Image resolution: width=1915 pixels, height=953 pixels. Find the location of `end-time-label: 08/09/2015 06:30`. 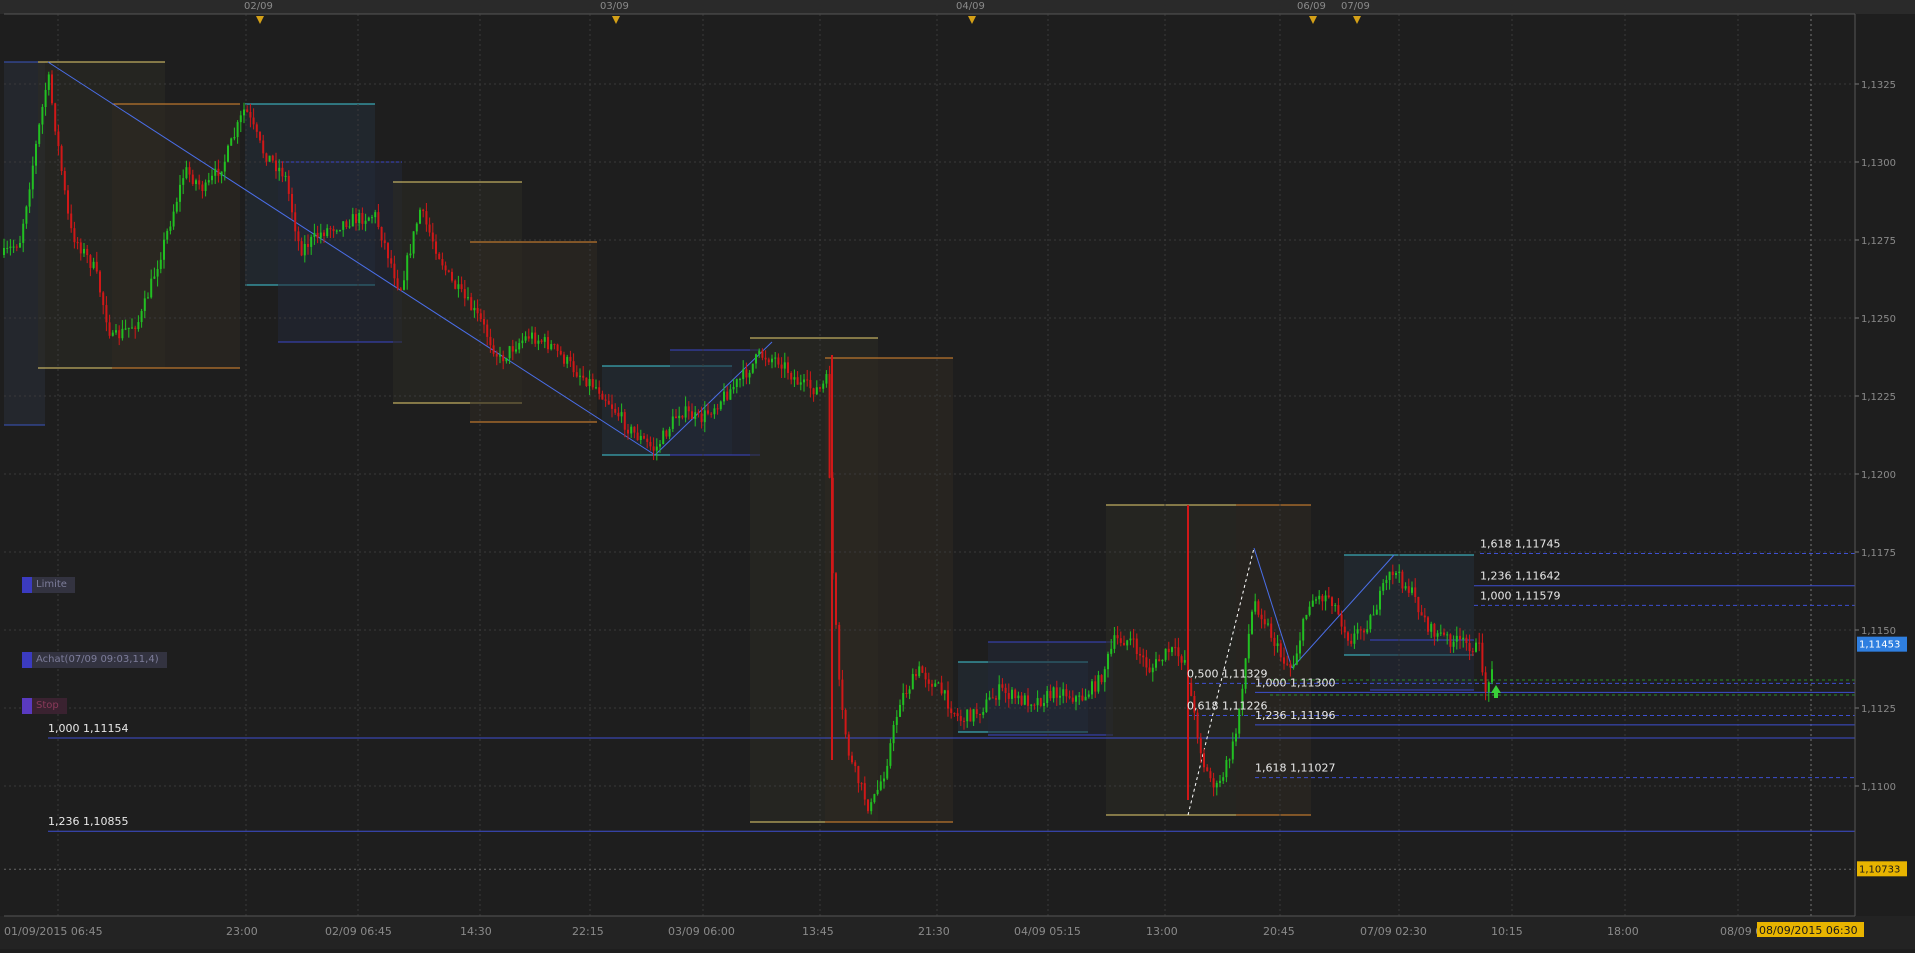

end-time-label: 08/09/2015 06:30 is located at coordinates (1808, 930).